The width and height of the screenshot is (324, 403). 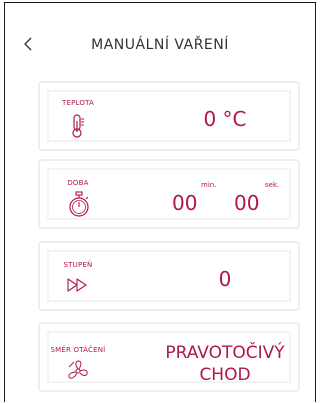 What do you see at coordinates (77, 103) in the screenshot?
I see `temperature-label: TEPLOTA` at bounding box center [77, 103].